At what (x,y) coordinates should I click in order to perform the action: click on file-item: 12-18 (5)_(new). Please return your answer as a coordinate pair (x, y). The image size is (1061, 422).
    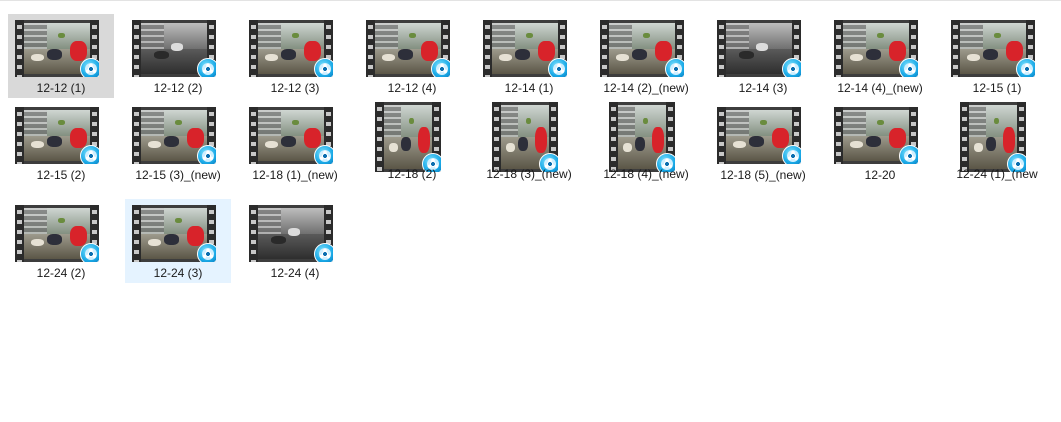
    Looking at the image, I should click on (763, 143).